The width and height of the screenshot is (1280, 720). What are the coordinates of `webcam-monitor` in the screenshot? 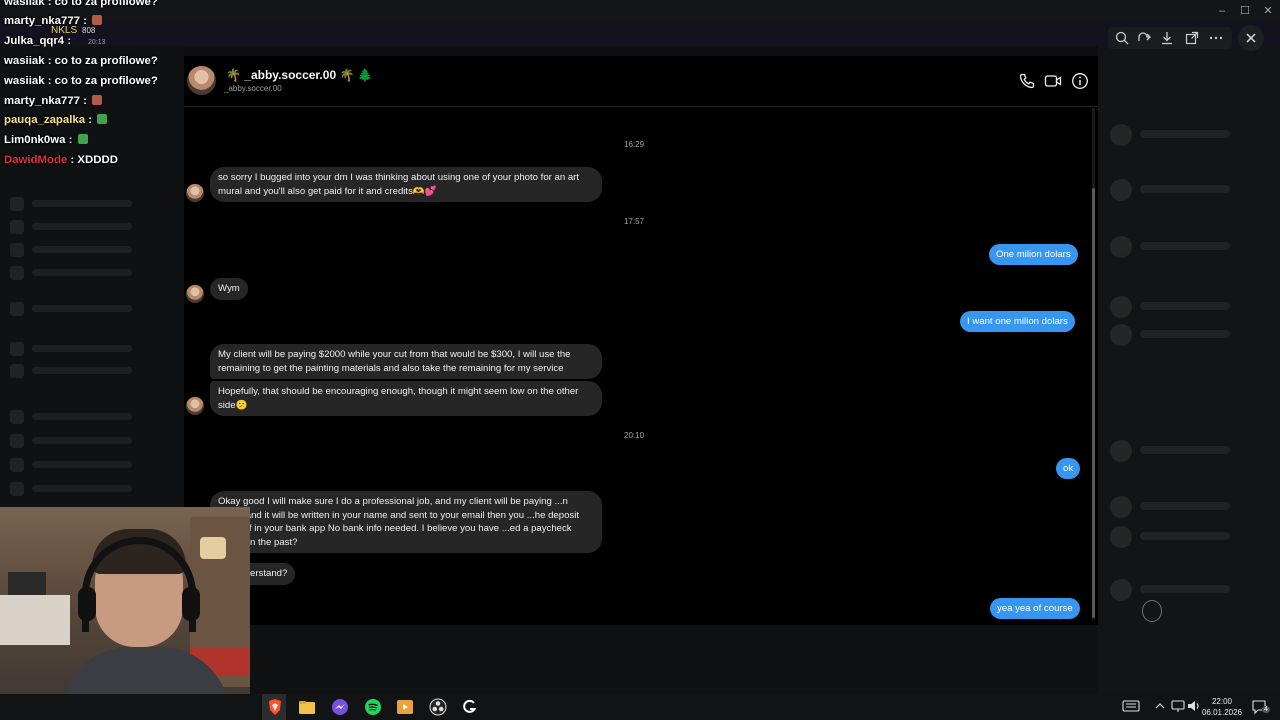 It's located at (35, 620).